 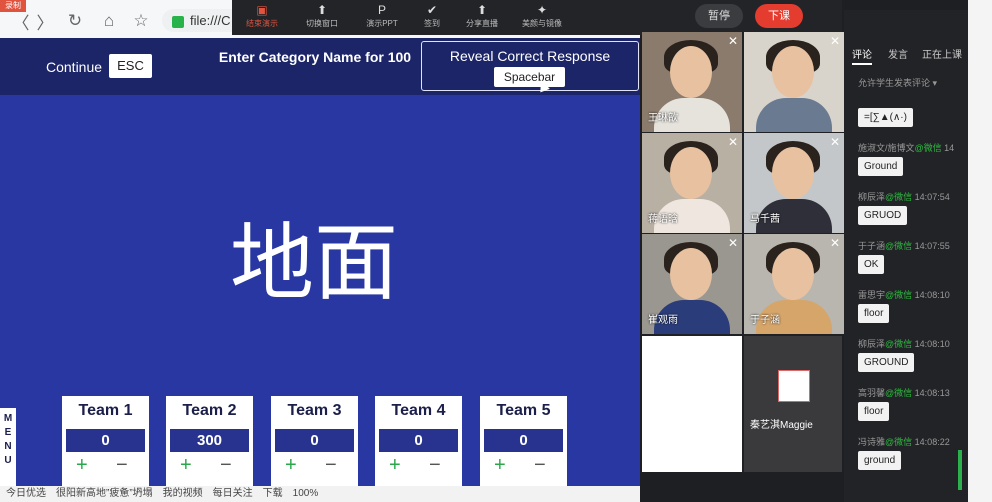 What do you see at coordinates (898, 53) in the screenshot?
I see `tab-speak: 发言` at bounding box center [898, 53].